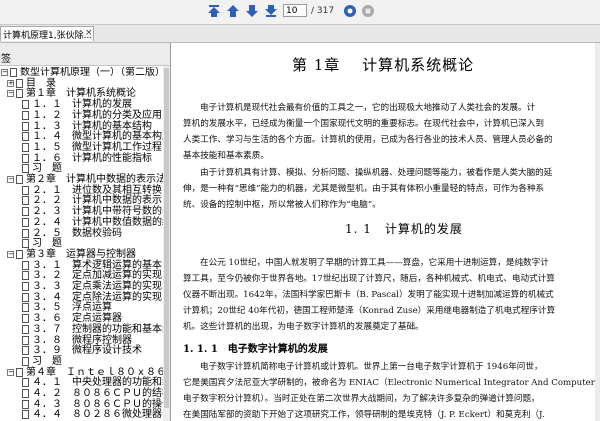  I want to click on document-tab: 计算机原理1,张伙除... ×, so click(47, 33).